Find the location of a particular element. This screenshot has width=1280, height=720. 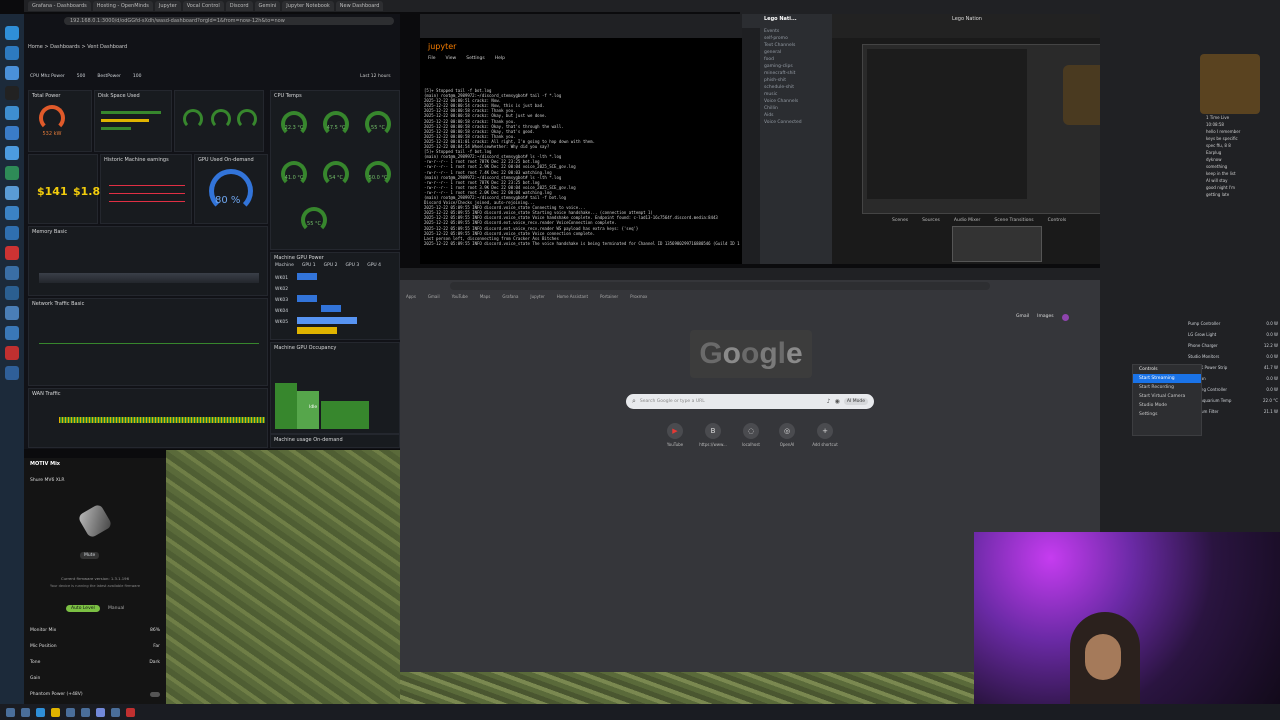

channel-item: music is located at coordinates (796, 94).